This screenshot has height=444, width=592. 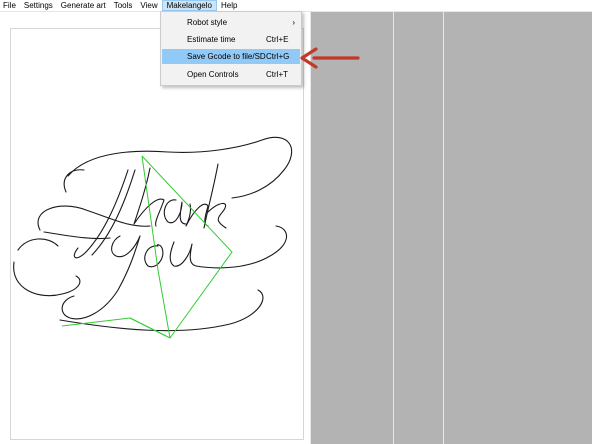 I want to click on menu-item-shortcut: Ctrl+T, so click(x=277, y=74).